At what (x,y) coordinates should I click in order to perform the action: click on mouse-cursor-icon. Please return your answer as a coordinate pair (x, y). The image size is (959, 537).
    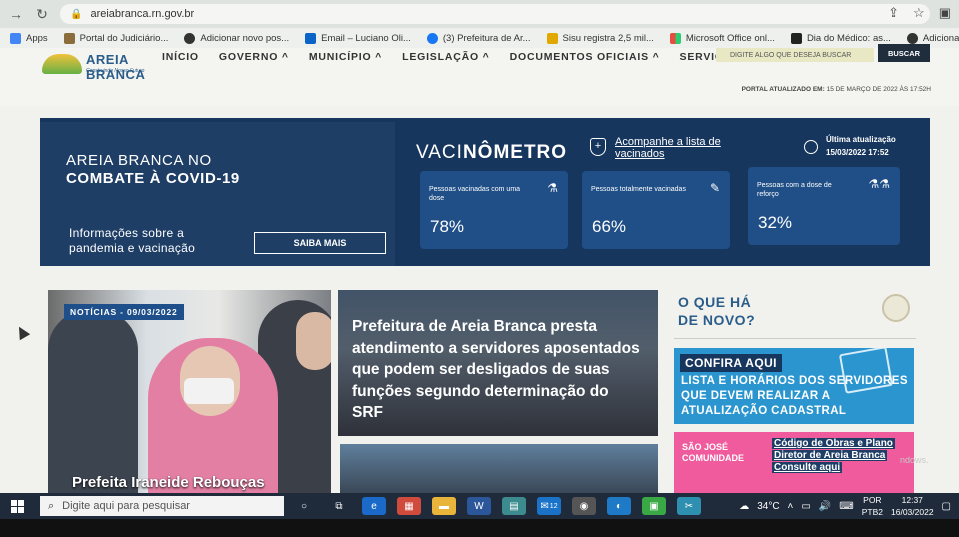
    Looking at the image, I should click on (22, 332).